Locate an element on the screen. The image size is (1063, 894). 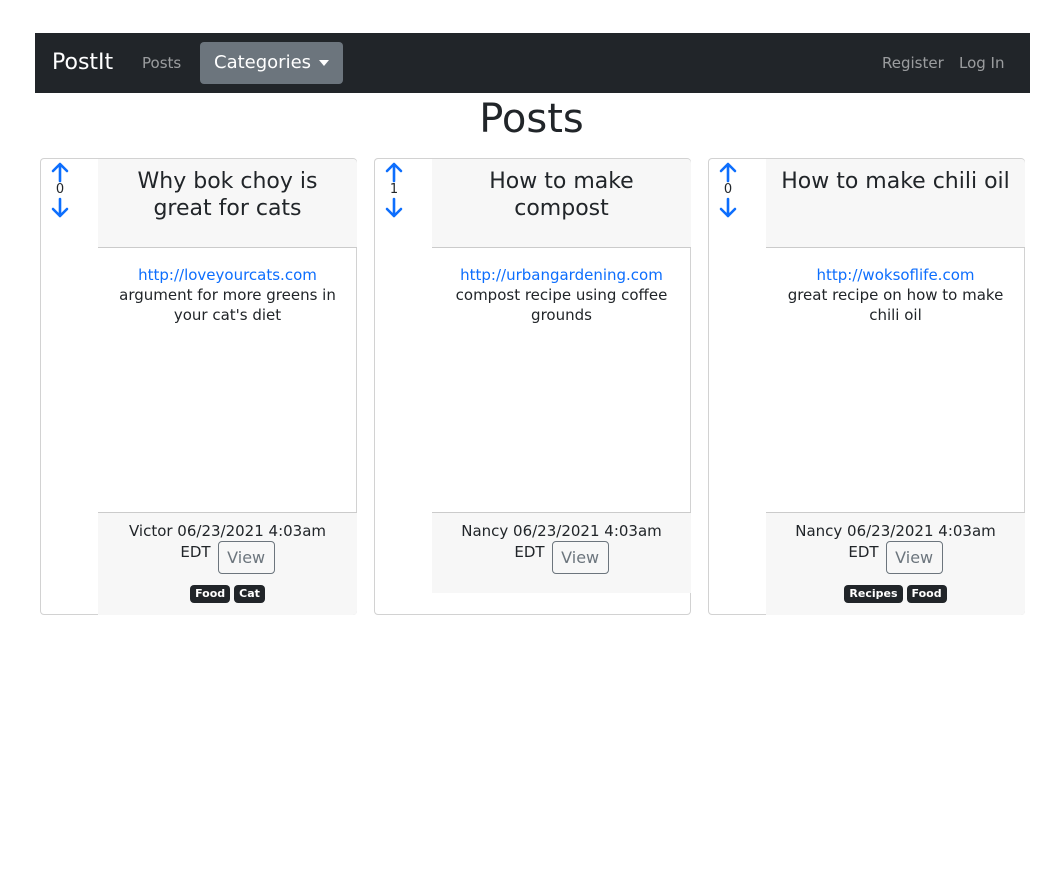
post-title: Why bok choy is great for cats is located at coordinates (227, 195).